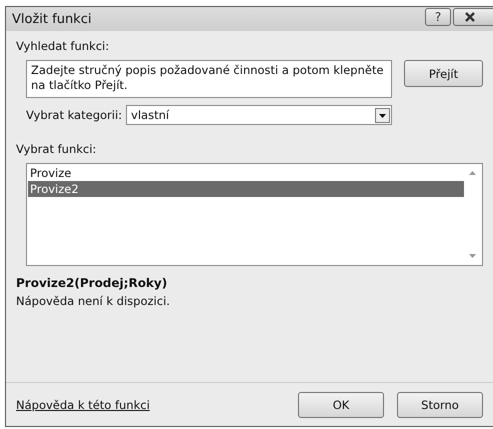 This screenshot has height=429, width=493. Describe the element at coordinates (470, 17) in the screenshot. I see `close-icon` at that location.